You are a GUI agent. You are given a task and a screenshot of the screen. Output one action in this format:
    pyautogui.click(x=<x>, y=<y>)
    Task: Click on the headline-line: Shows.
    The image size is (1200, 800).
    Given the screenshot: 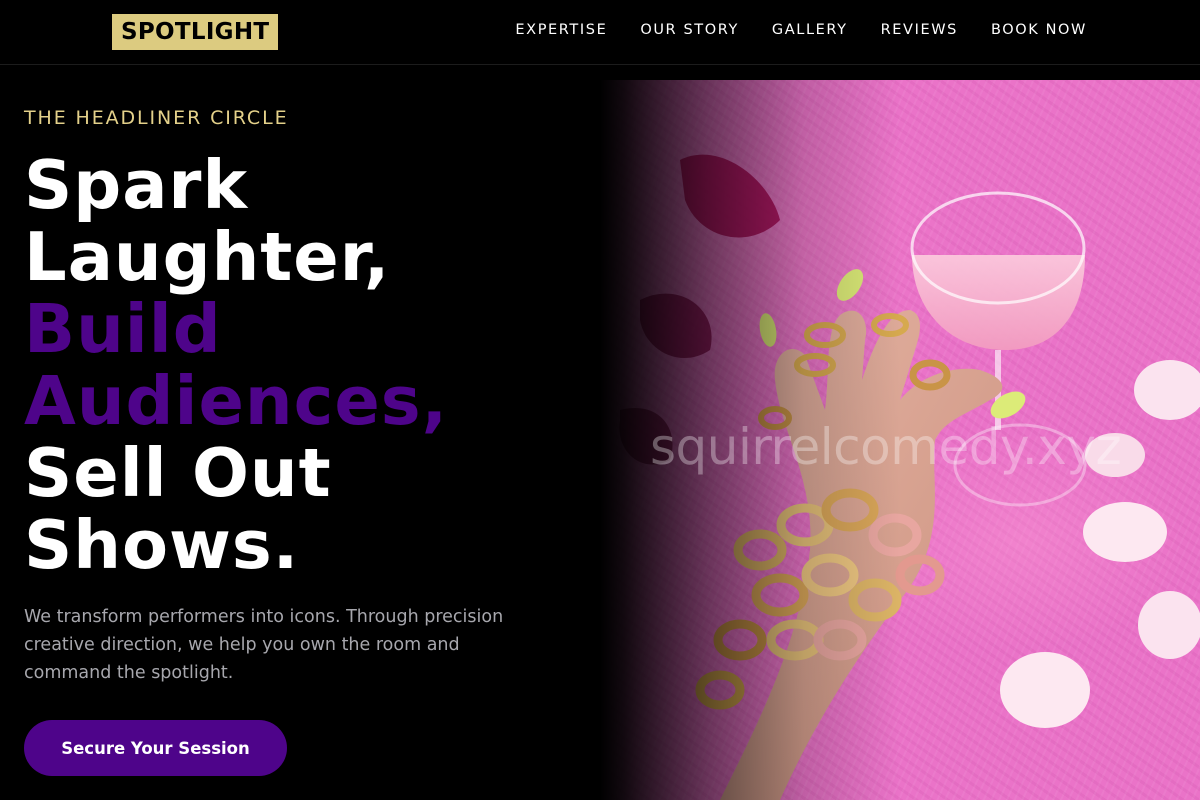 What is the action you would take?
    pyautogui.click(x=162, y=545)
    